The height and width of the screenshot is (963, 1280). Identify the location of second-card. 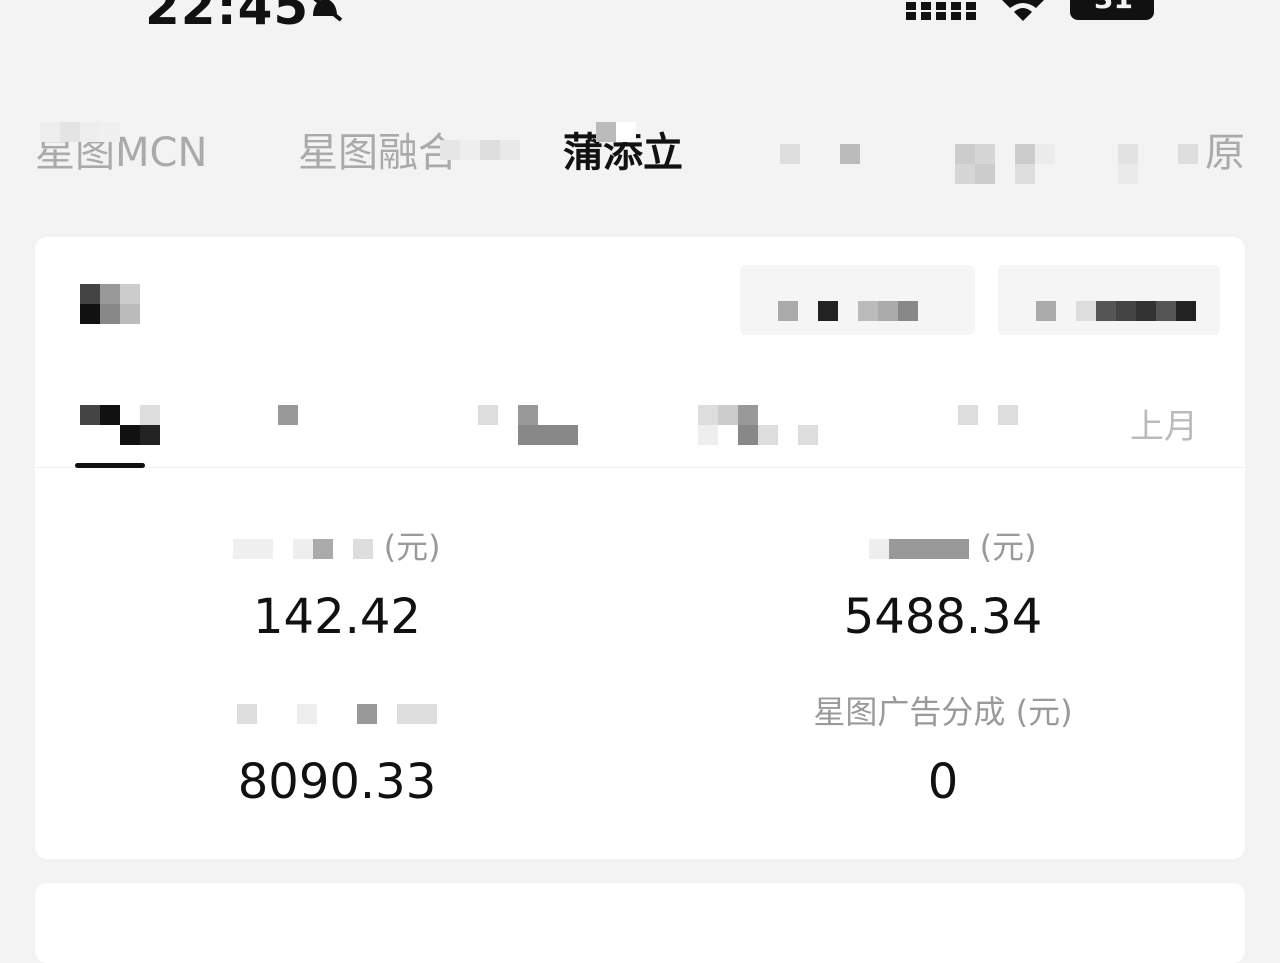
(640, 923).